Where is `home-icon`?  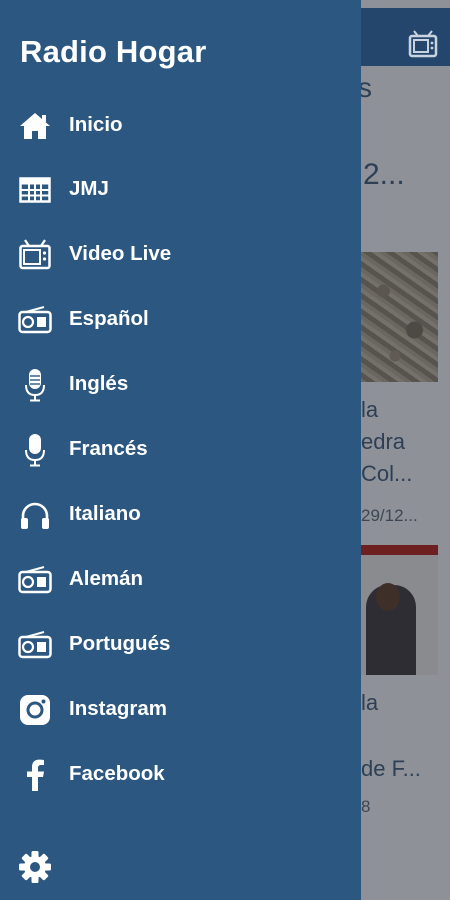
home-icon is located at coordinates (35, 126).